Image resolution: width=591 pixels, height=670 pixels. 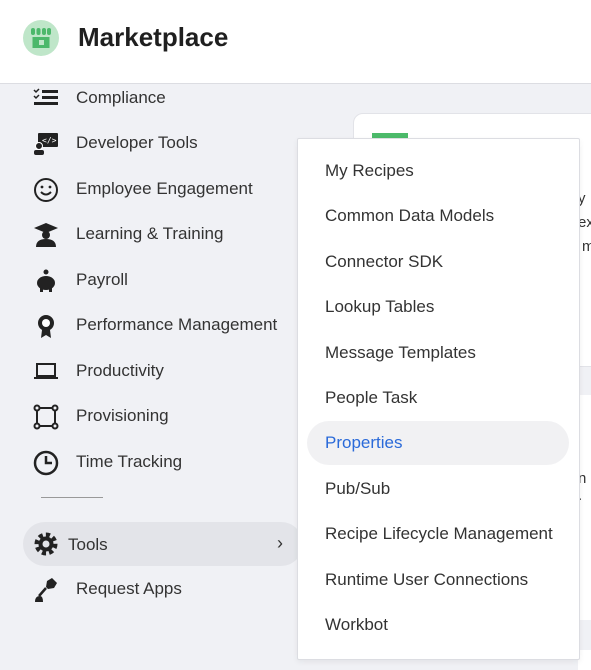 I want to click on app-header: Marketplace, so click(x=295, y=42).